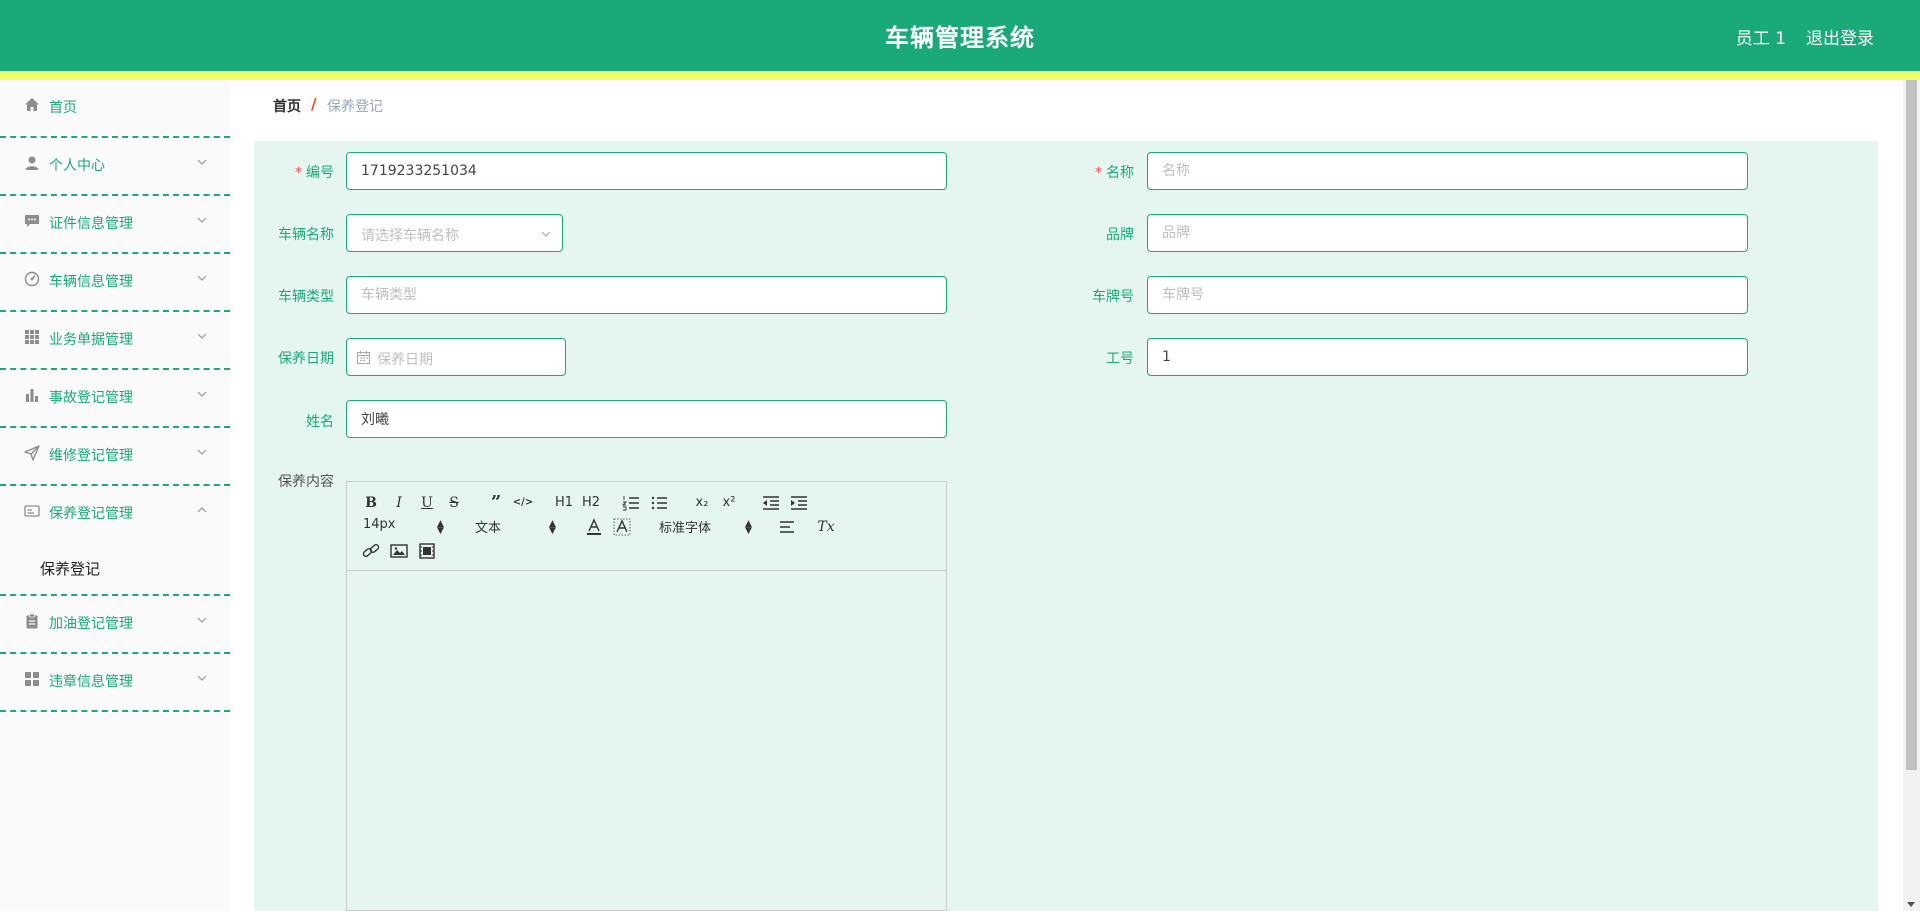  Describe the element at coordinates (1114, 173) in the screenshot. I see `name-label: * 名称` at that location.